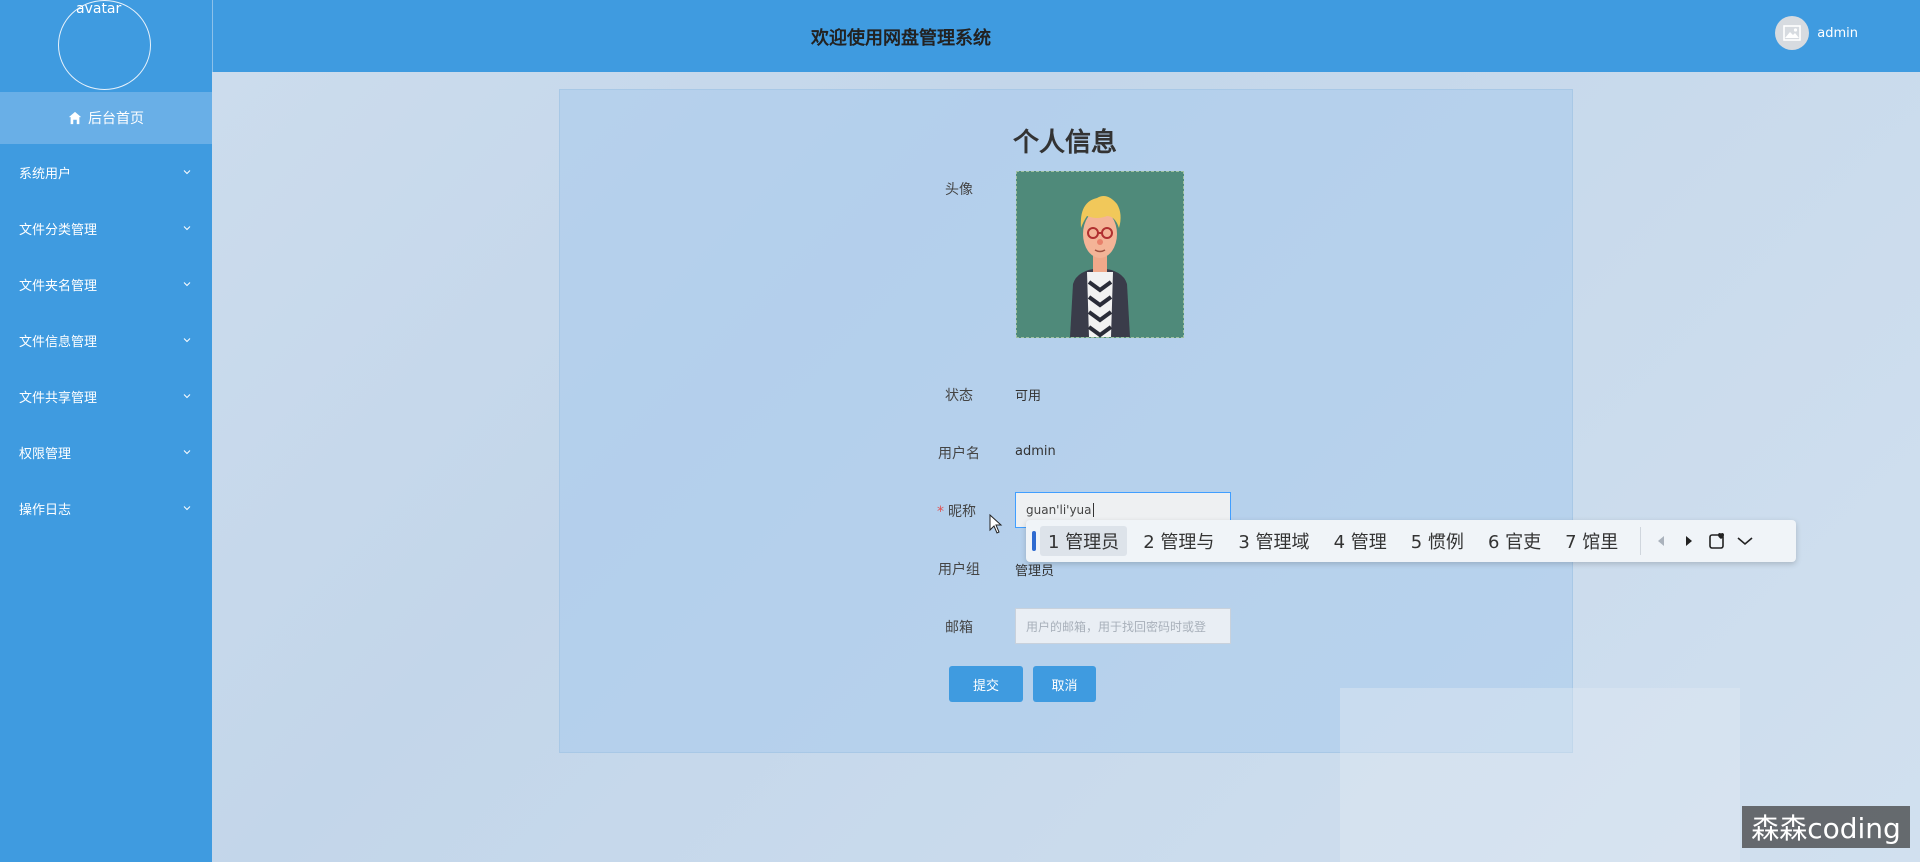 The height and width of the screenshot is (862, 1920). I want to click on ime-candidate: 2 管理与, so click(1178, 541).